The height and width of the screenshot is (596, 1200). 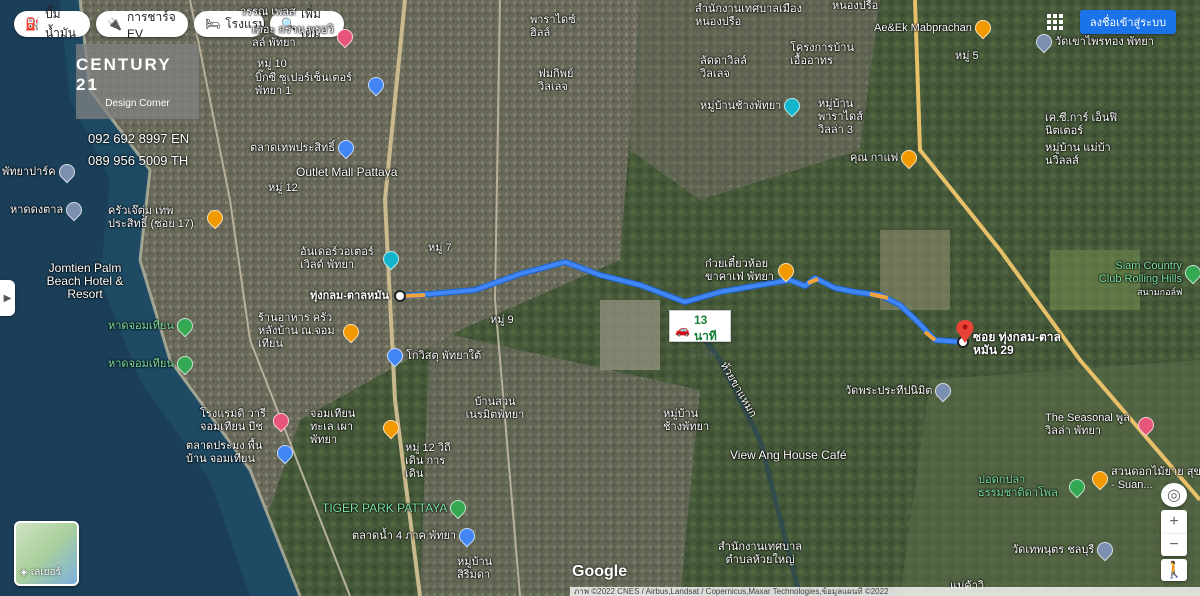 I want to click on zoom-out-button: −, so click(x=1174, y=545).